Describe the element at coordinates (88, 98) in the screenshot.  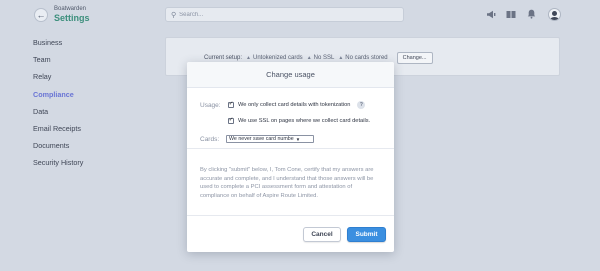
I see `sidebar-item-compliance: Compliance` at that location.